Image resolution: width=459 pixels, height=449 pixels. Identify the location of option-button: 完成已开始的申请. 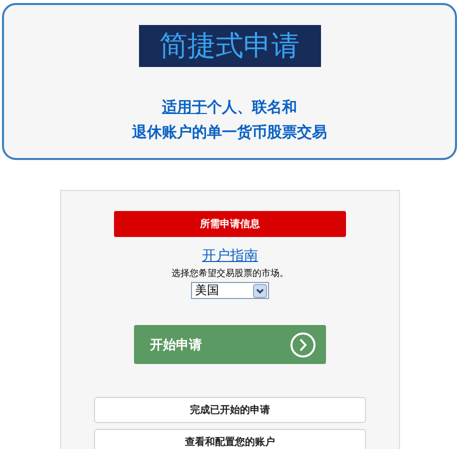
(230, 410).